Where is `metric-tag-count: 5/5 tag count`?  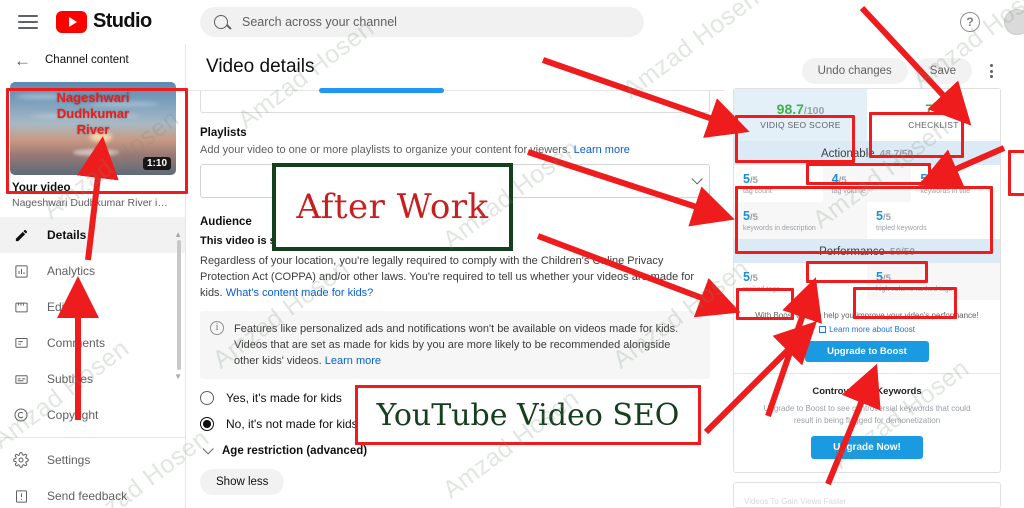 metric-tag-count: 5/5 tag count is located at coordinates (778, 183).